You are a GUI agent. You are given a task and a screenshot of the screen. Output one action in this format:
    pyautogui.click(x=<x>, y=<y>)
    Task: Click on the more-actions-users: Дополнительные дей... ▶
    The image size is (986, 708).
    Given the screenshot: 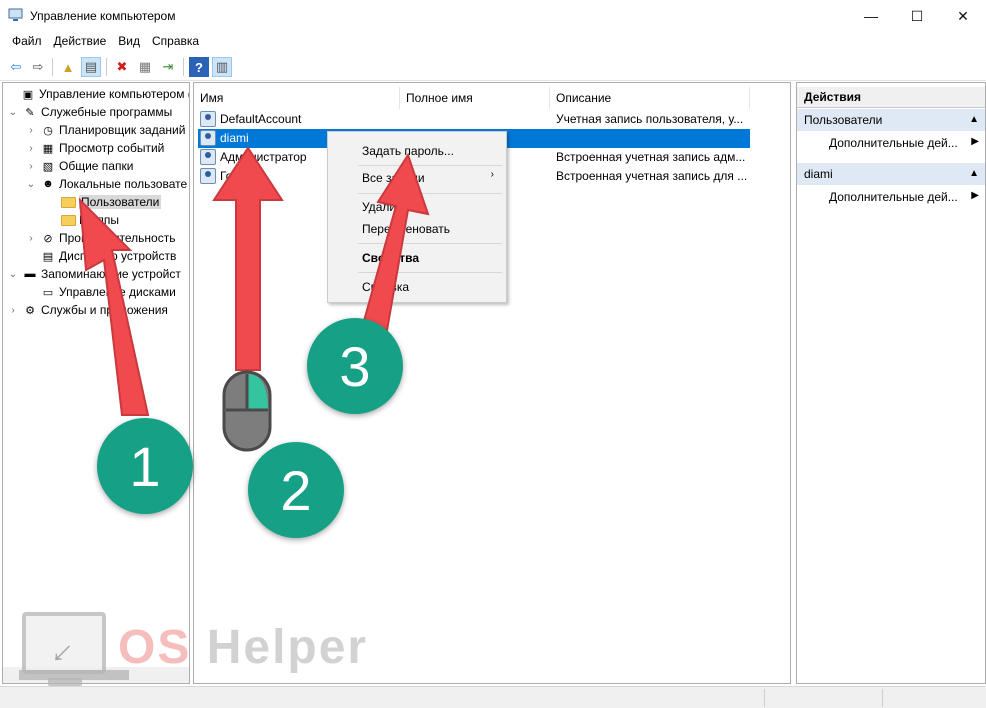 What is the action you would take?
    pyautogui.click(x=904, y=143)
    